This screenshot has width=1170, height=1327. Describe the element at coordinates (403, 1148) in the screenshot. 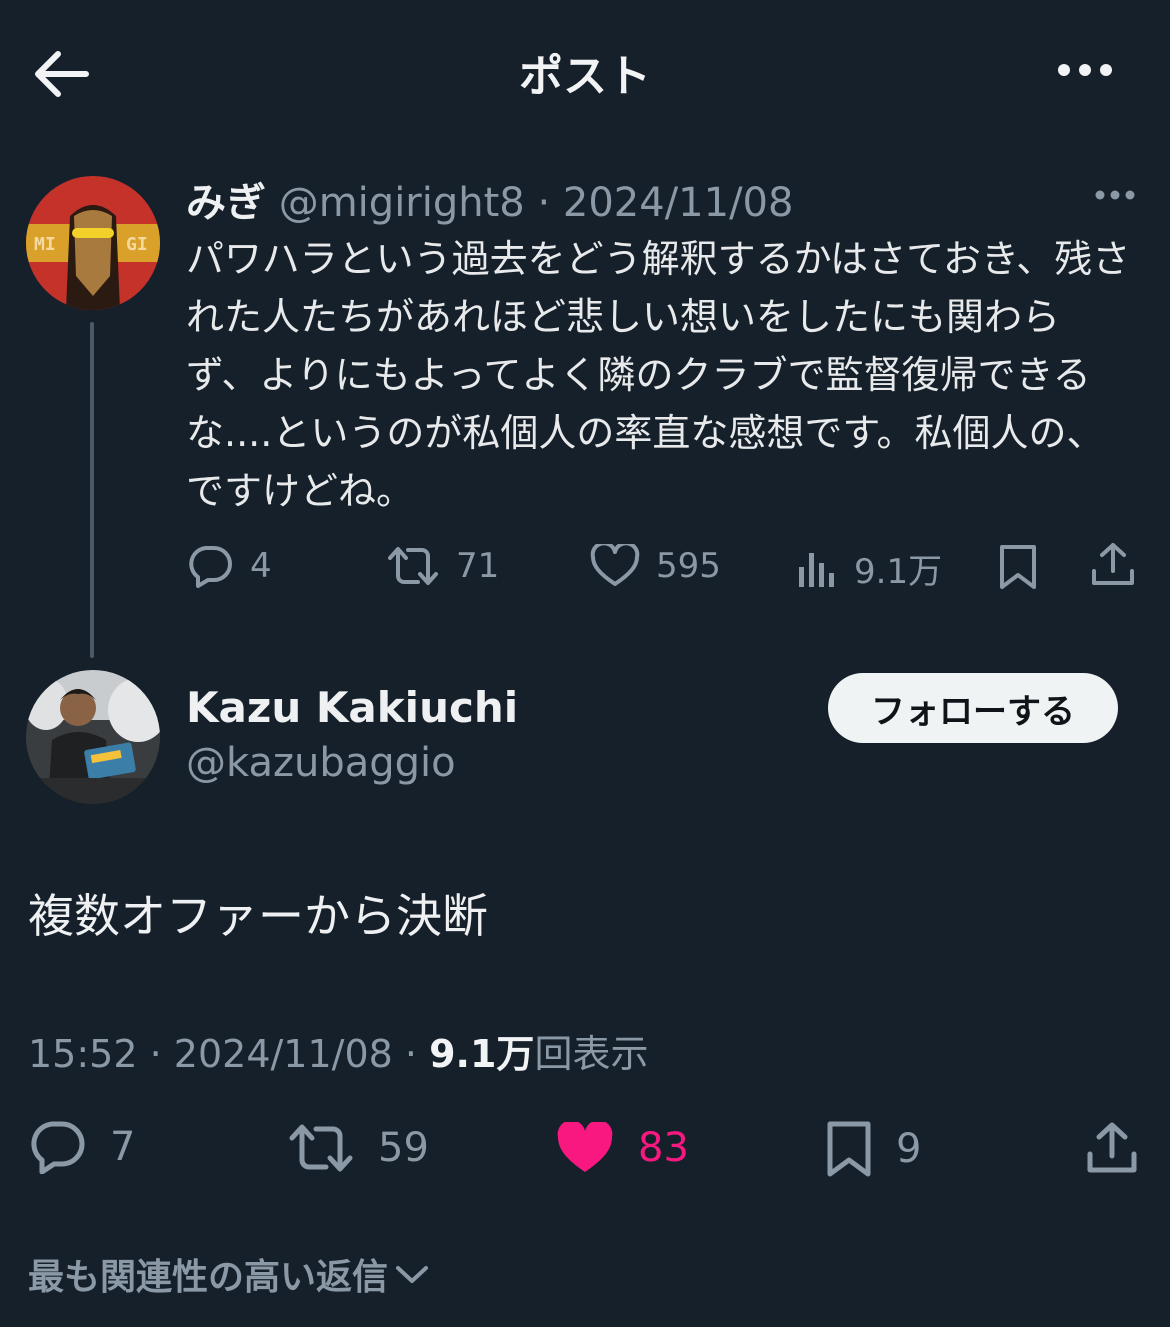

I see `repost-count: 59` at that location.